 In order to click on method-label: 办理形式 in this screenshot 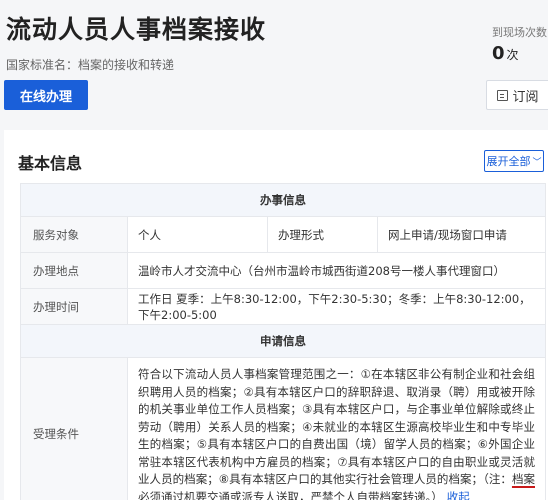, I will do `click(322, 234)`.